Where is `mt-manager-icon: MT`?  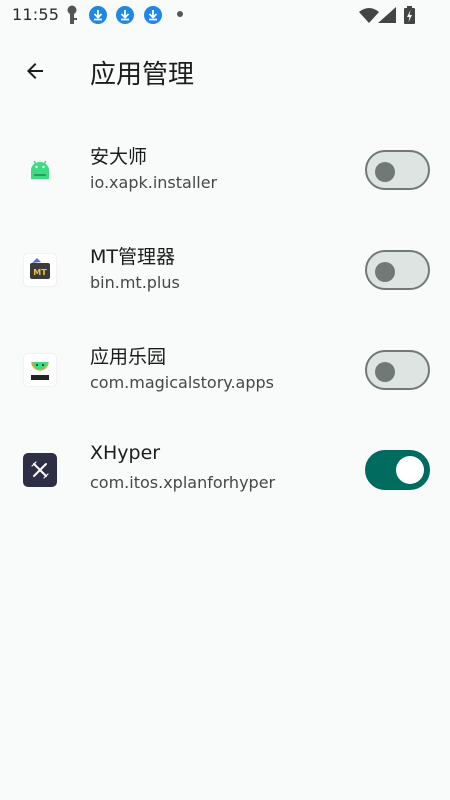
mt-manager-icon: MT is located at coordinates (40, 270).